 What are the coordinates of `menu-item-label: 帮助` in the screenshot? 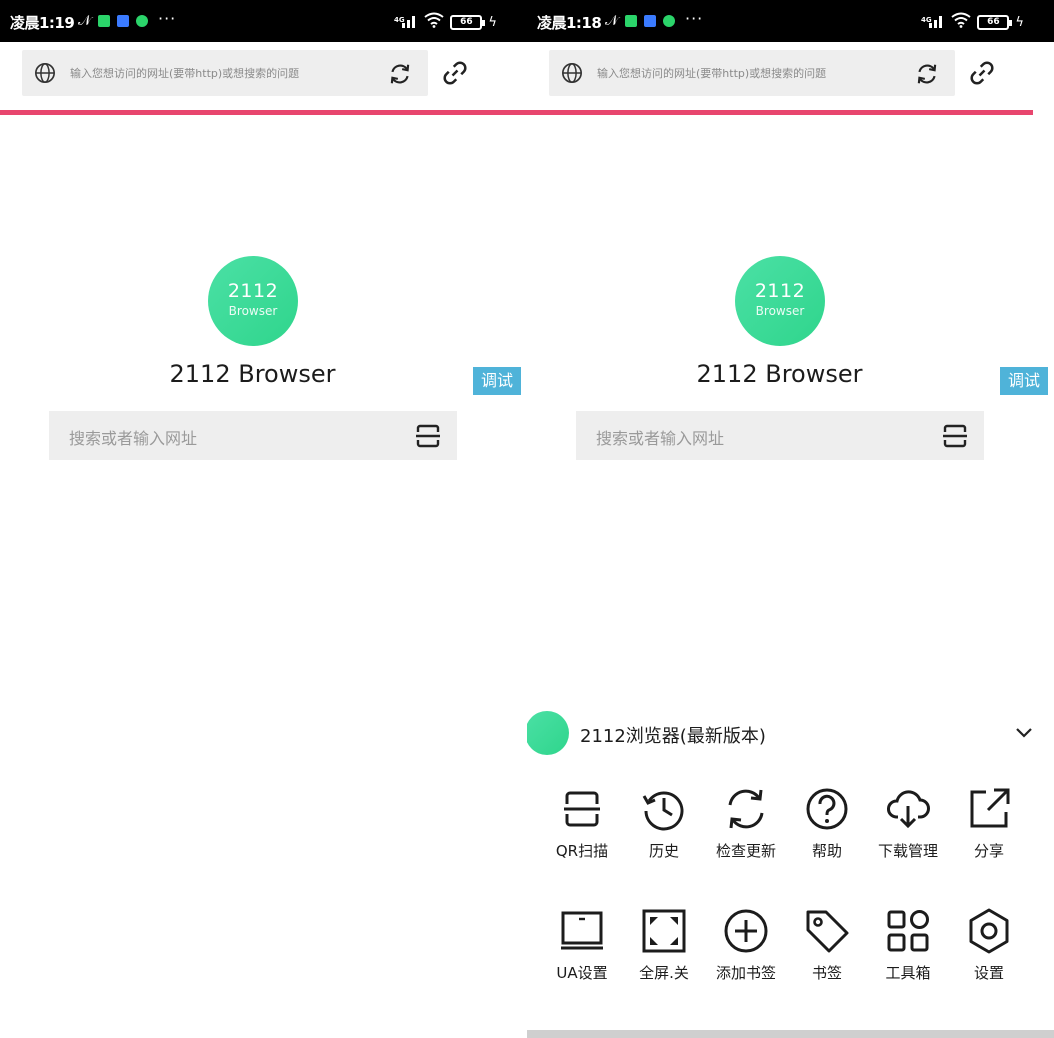 It's located at (826, 851).